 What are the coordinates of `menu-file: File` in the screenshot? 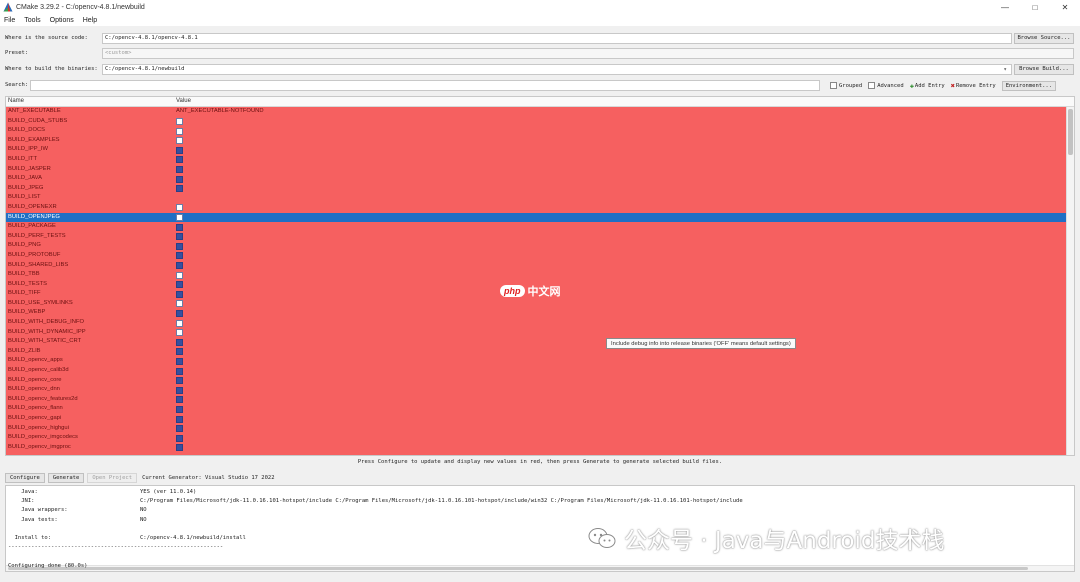 It's located at (9, 20).